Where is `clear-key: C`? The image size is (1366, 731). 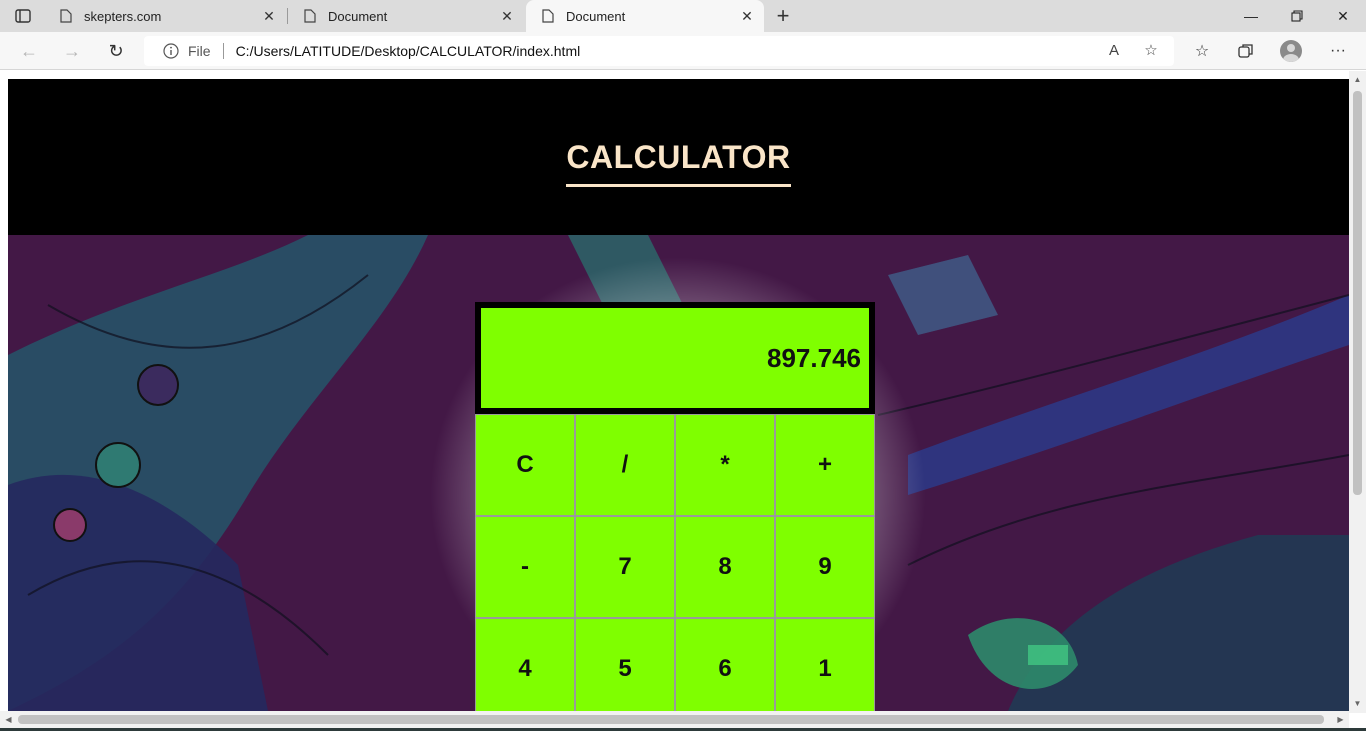
clear-key: C is located at coordinates (525, 465).